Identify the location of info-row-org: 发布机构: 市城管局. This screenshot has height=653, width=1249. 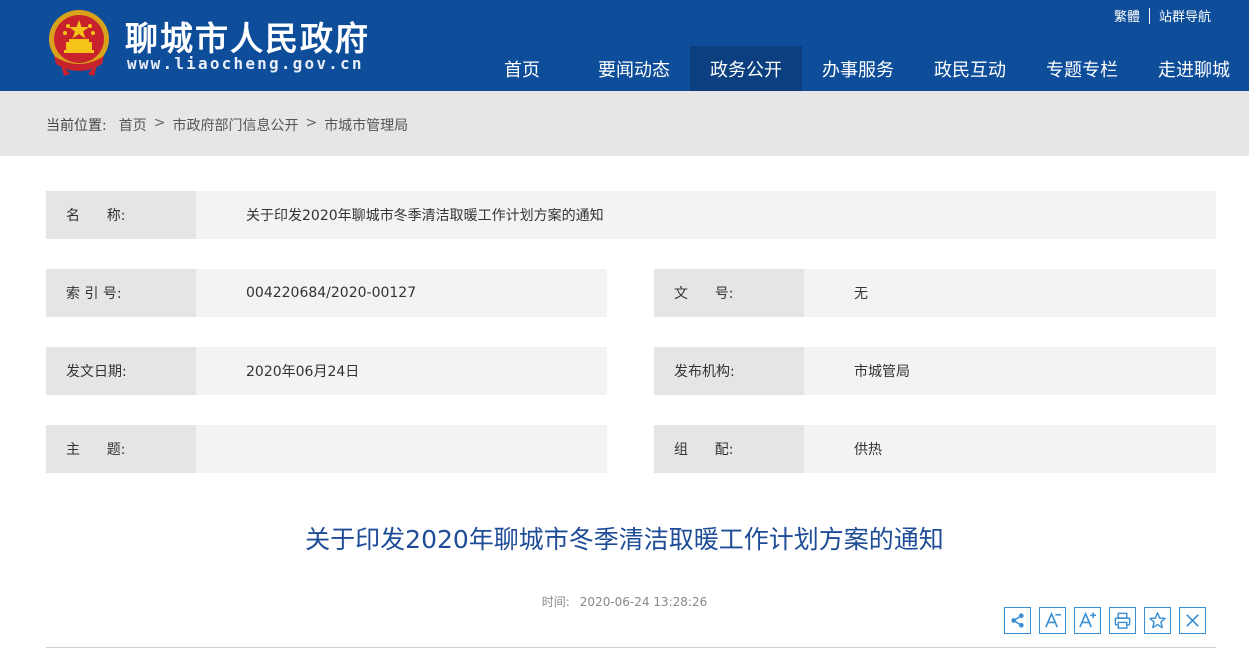
(935, 371).